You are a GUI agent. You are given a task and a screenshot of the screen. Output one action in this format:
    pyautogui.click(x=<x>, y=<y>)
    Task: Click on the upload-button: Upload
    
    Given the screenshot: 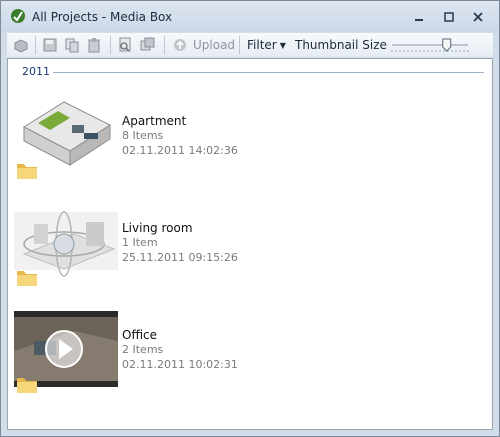 What is the action you would take?
    pyautogui.click(x=214, y=45)
    